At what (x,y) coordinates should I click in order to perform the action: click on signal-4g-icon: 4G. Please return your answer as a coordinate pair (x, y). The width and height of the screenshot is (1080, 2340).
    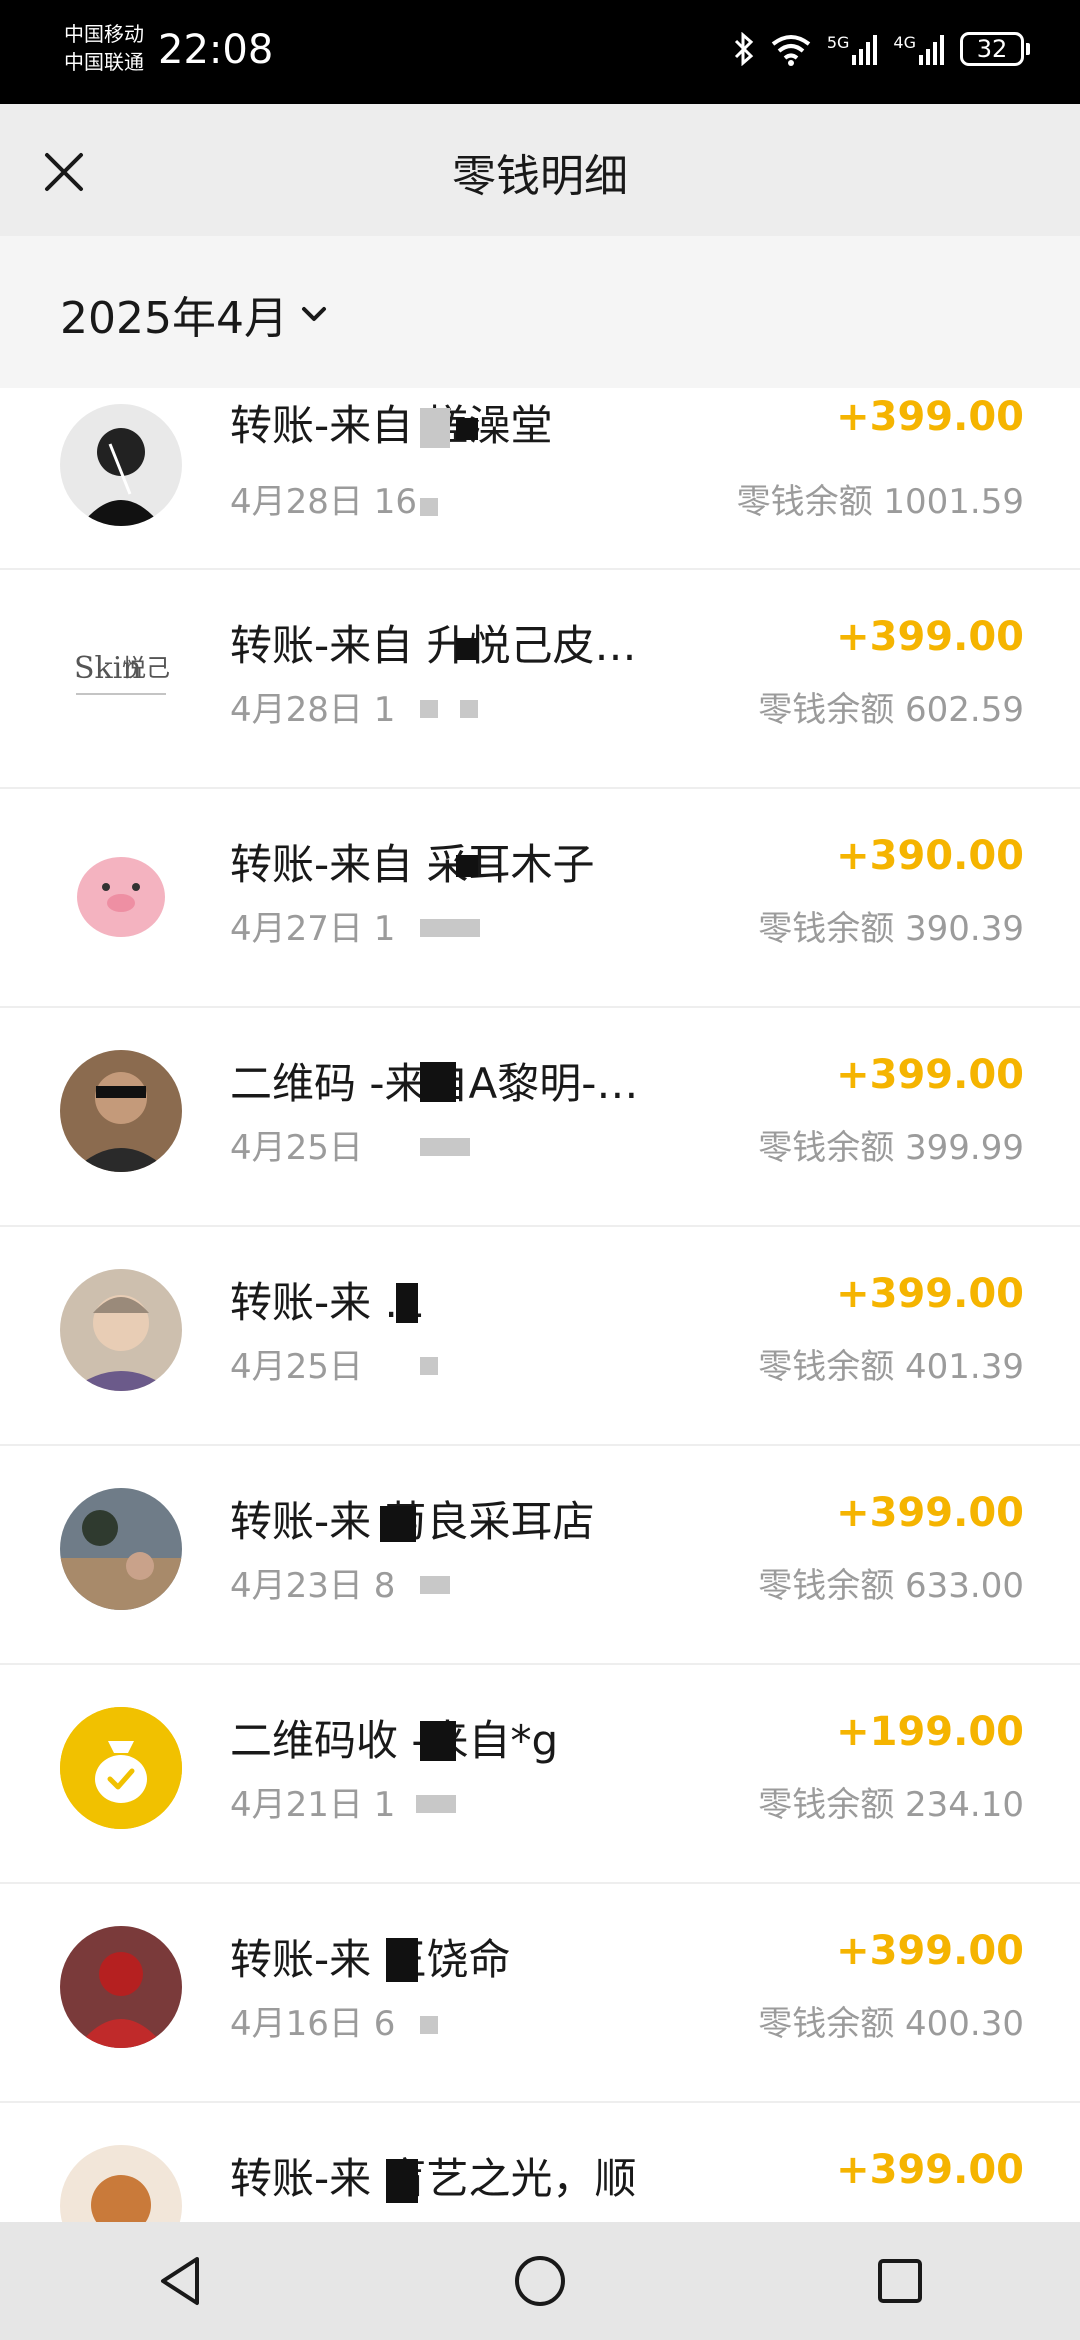
    Looking at the image, I should click on (919, 49).